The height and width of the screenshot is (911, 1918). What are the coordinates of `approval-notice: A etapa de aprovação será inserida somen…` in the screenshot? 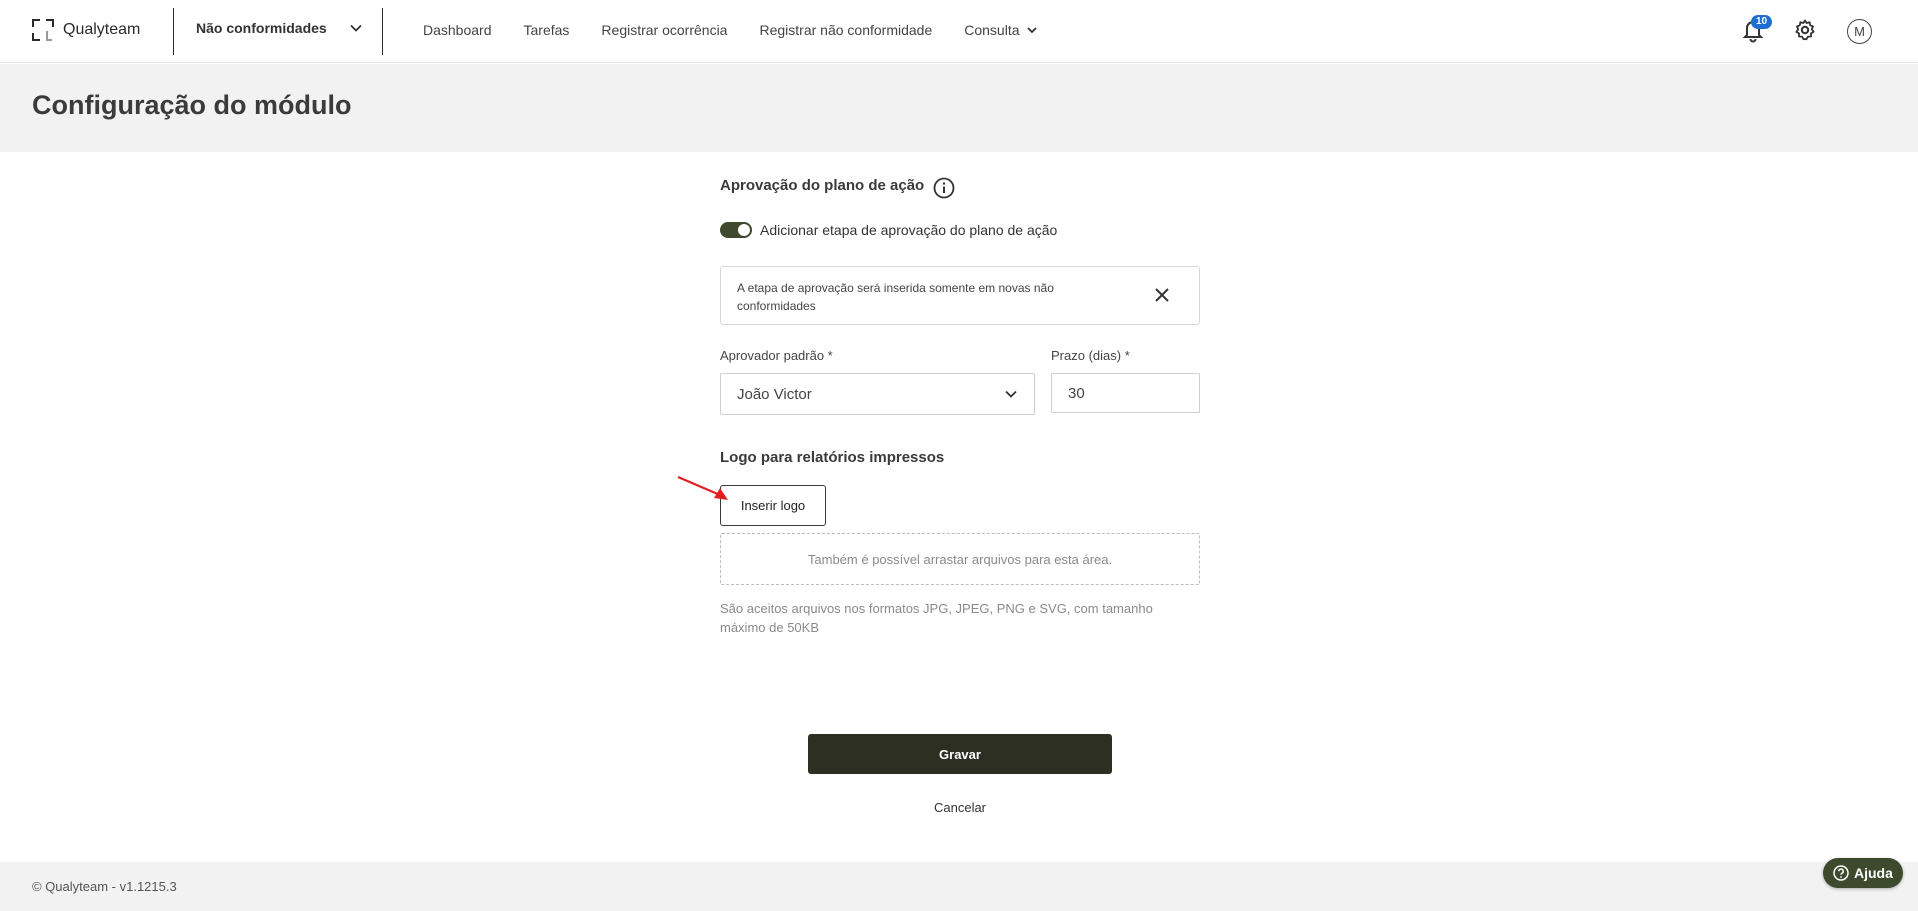 It's located at (960, 295).